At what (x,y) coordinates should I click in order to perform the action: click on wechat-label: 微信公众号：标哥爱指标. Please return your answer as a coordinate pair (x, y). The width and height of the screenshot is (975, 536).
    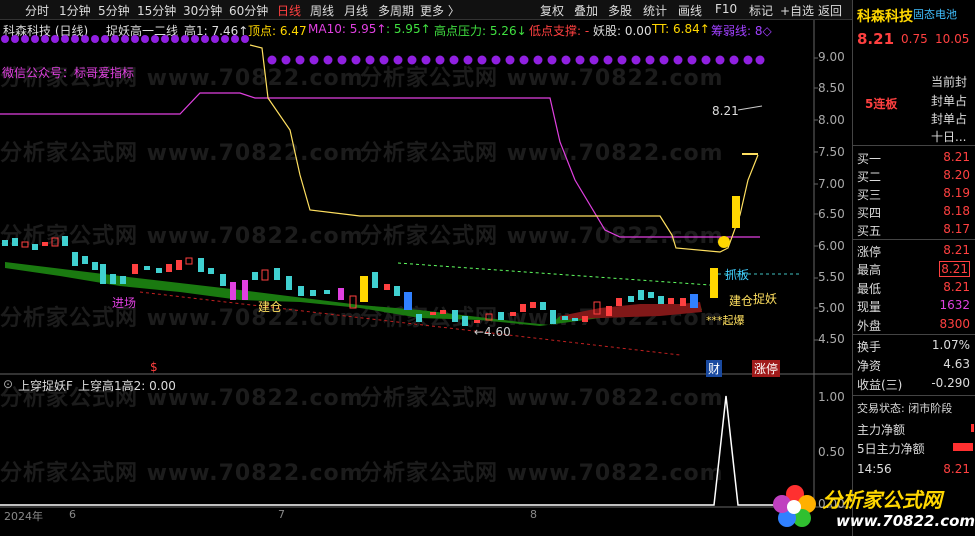
    Looking at the image, I should click on (68, 73).